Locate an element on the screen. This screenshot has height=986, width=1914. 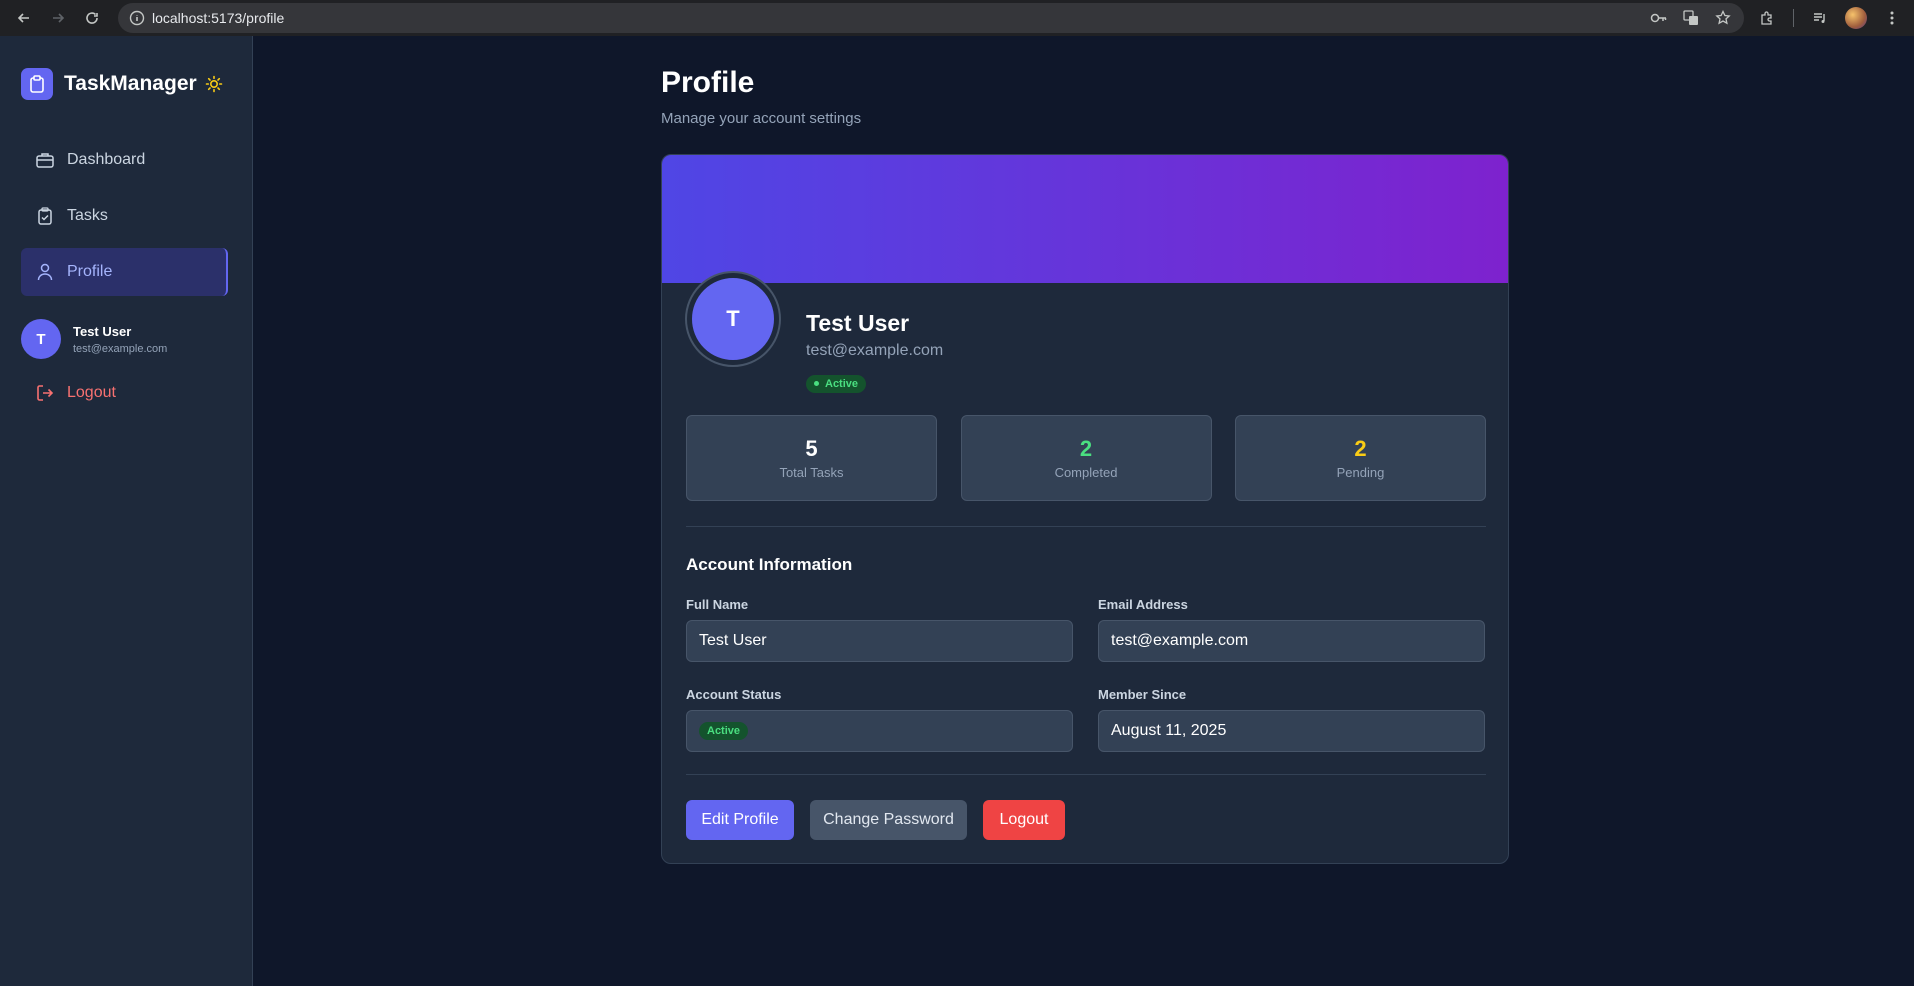
account-status-field: Account Status Active is located at coordinates (879, 719).